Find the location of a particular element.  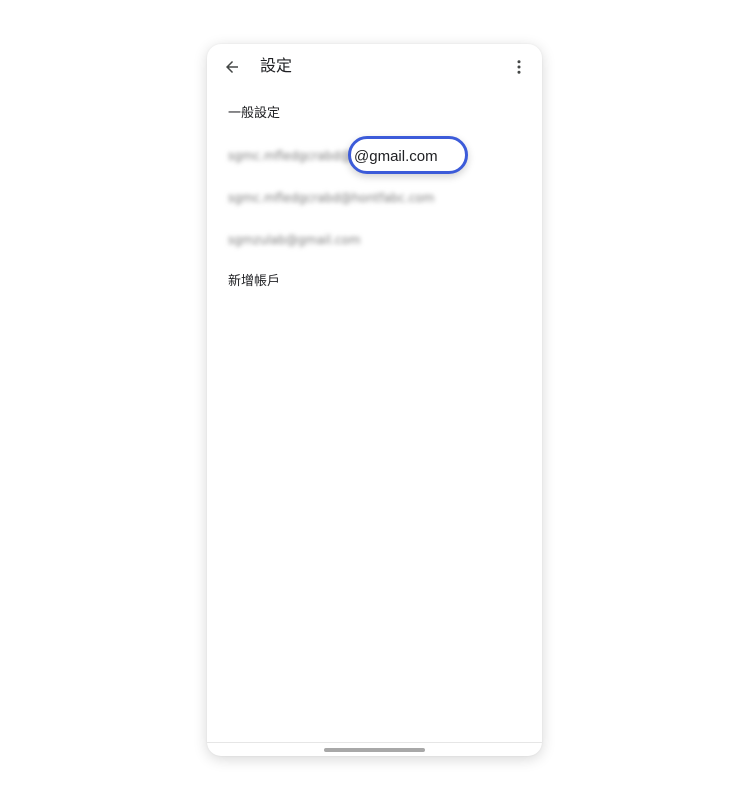

more-options-button is located at coordinates (519, 67).